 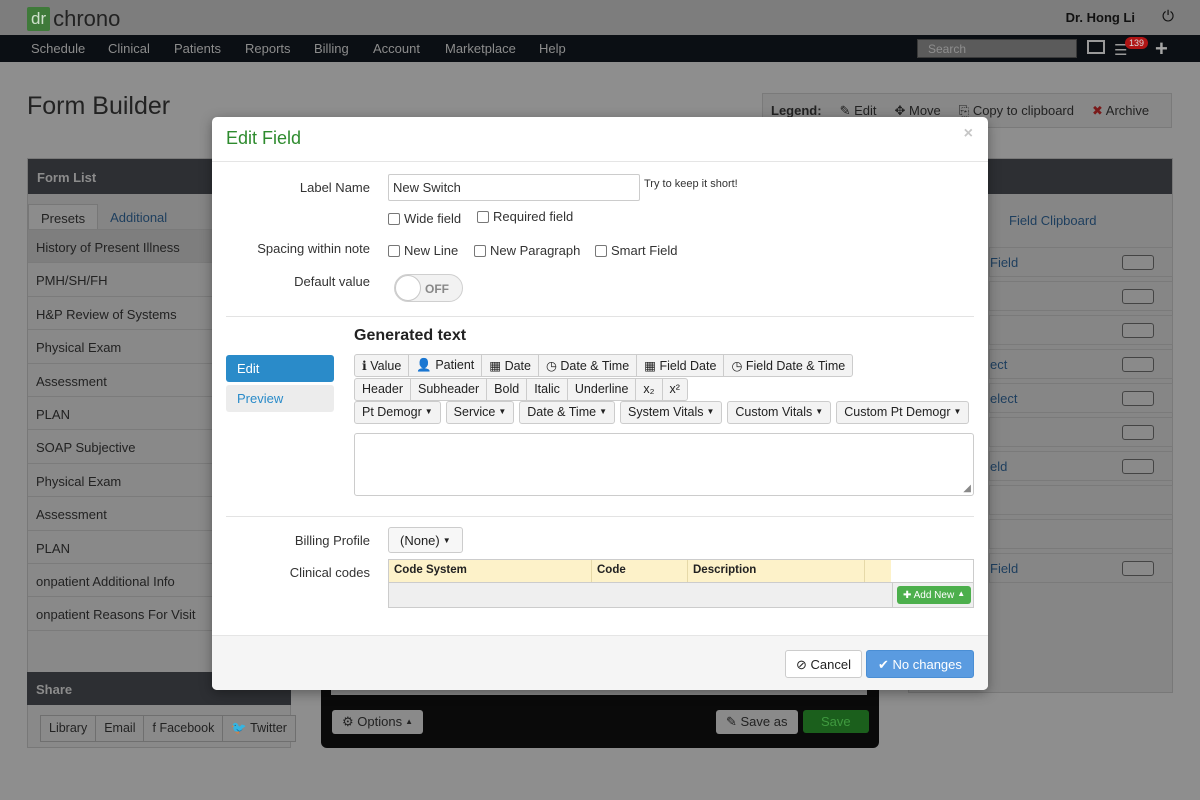 What do you see at coordinates (425, 540) in the screenshot?
I see `billing-profile-dropdown: (None) ▼` at bounding box center [425, 540].